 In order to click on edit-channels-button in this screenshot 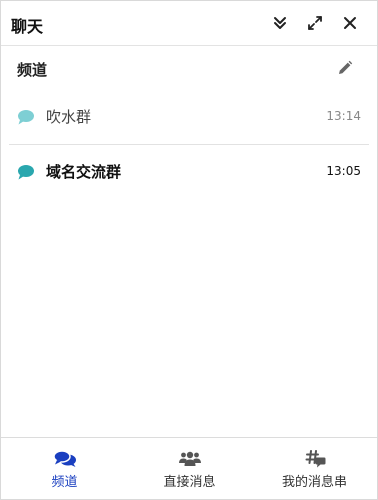, I will do `click(345, 68)`.